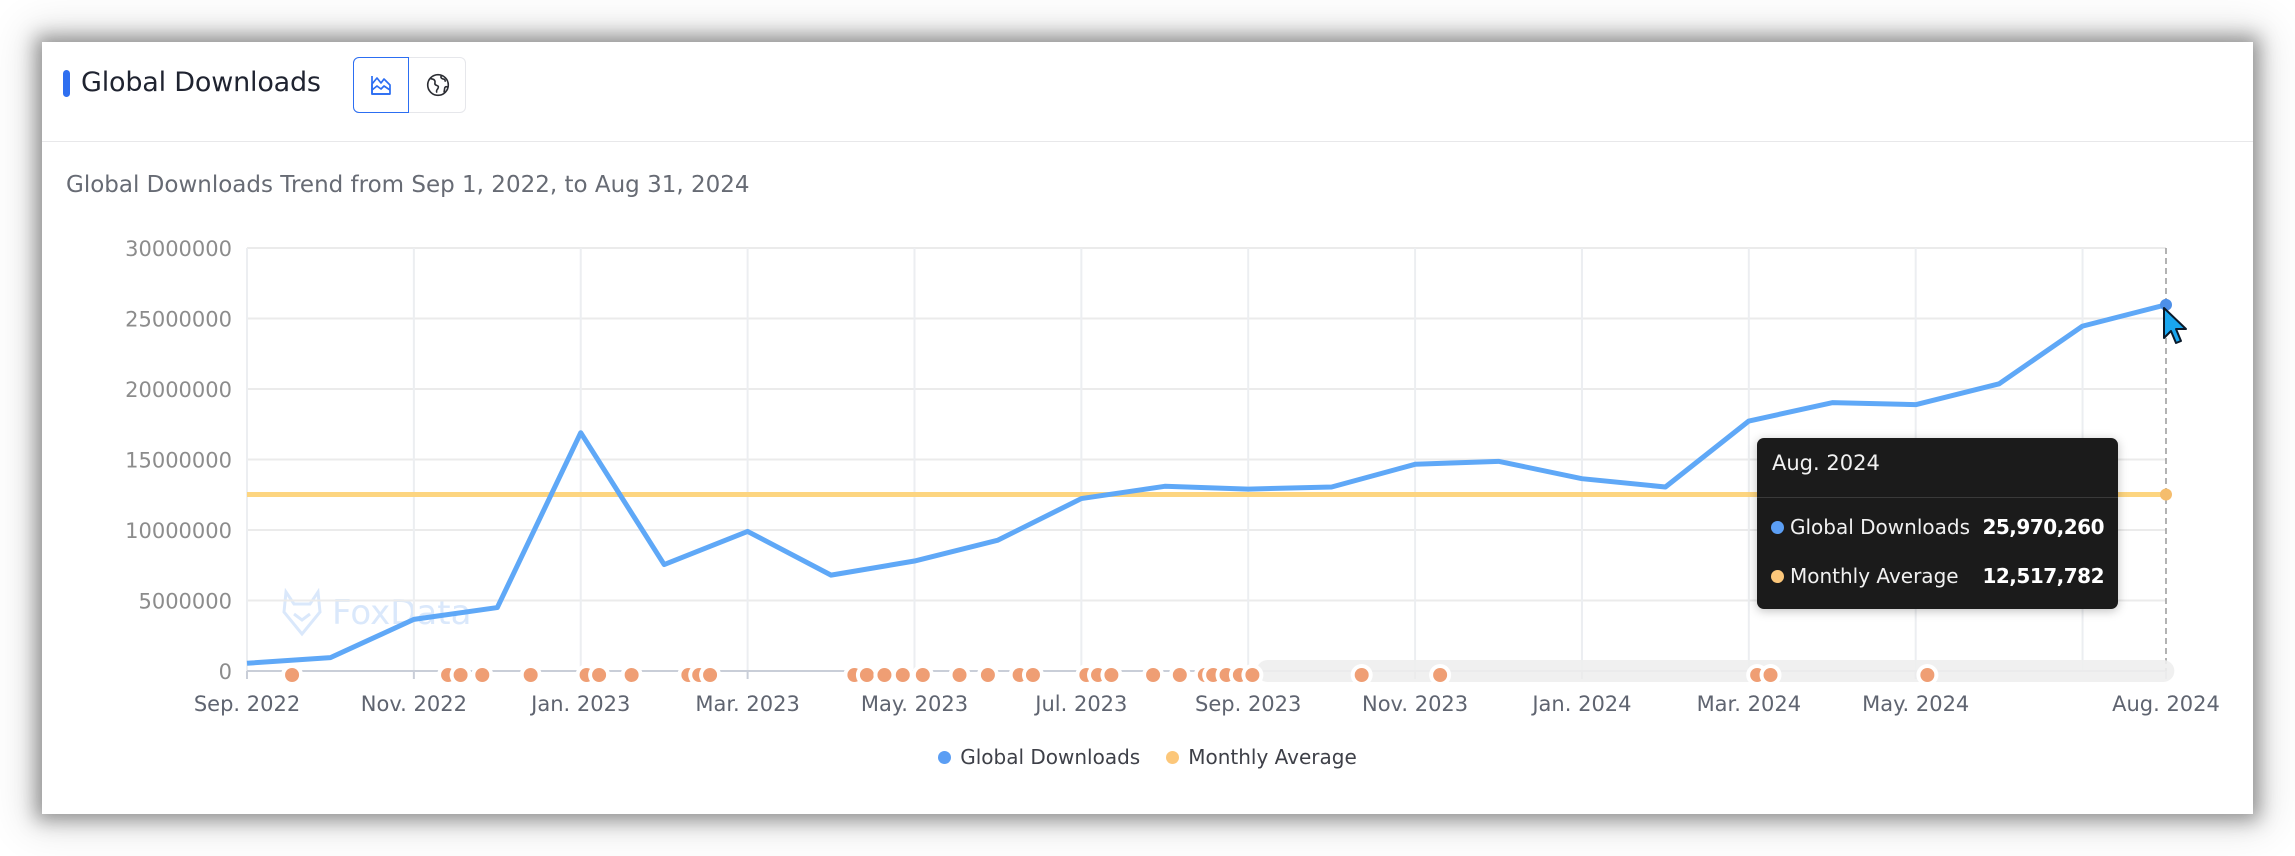 Image resolution: width=2295 pixels, height=856 pixels. Describe the element at coordinates (1173, 757) in the screenshot. I see `legend-dot-monthly-average` at that location.